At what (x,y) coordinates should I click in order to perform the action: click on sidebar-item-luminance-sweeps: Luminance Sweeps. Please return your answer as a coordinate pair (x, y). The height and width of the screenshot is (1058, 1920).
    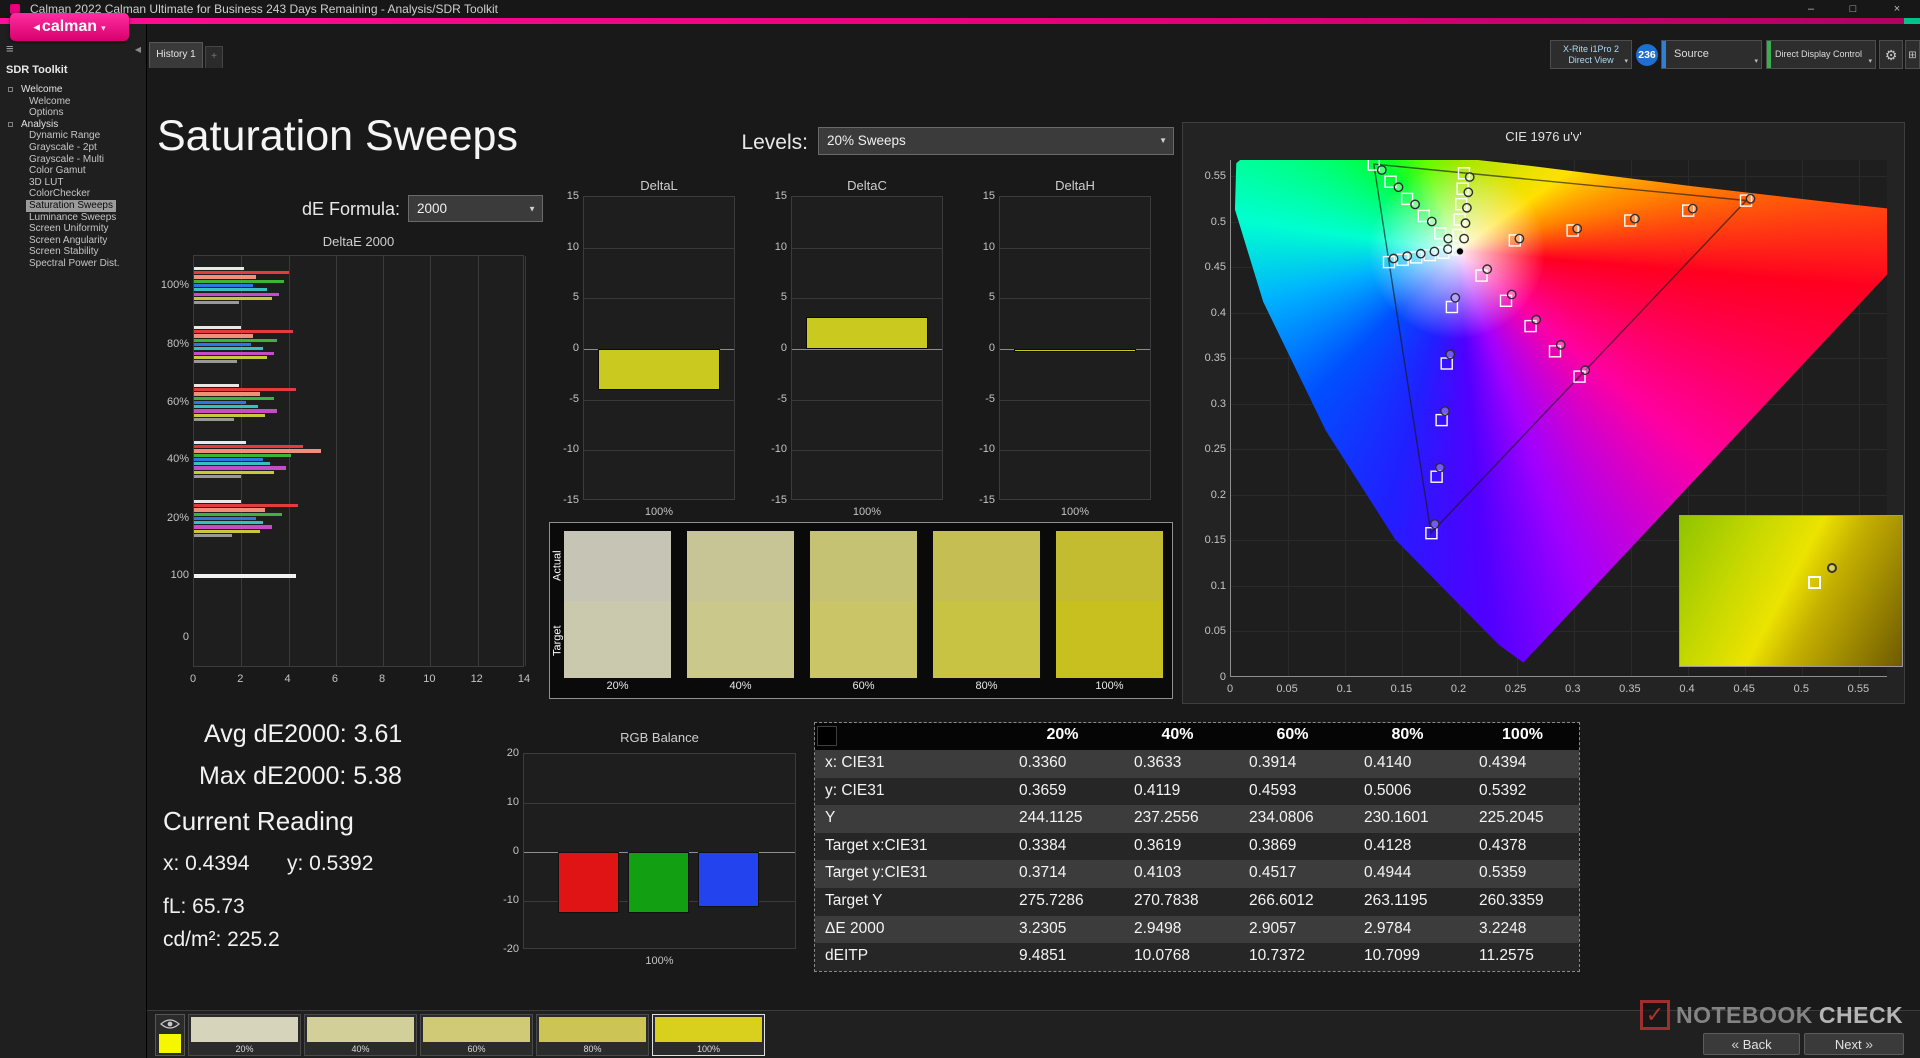
    Looking at the image, I should click on (73, 218).